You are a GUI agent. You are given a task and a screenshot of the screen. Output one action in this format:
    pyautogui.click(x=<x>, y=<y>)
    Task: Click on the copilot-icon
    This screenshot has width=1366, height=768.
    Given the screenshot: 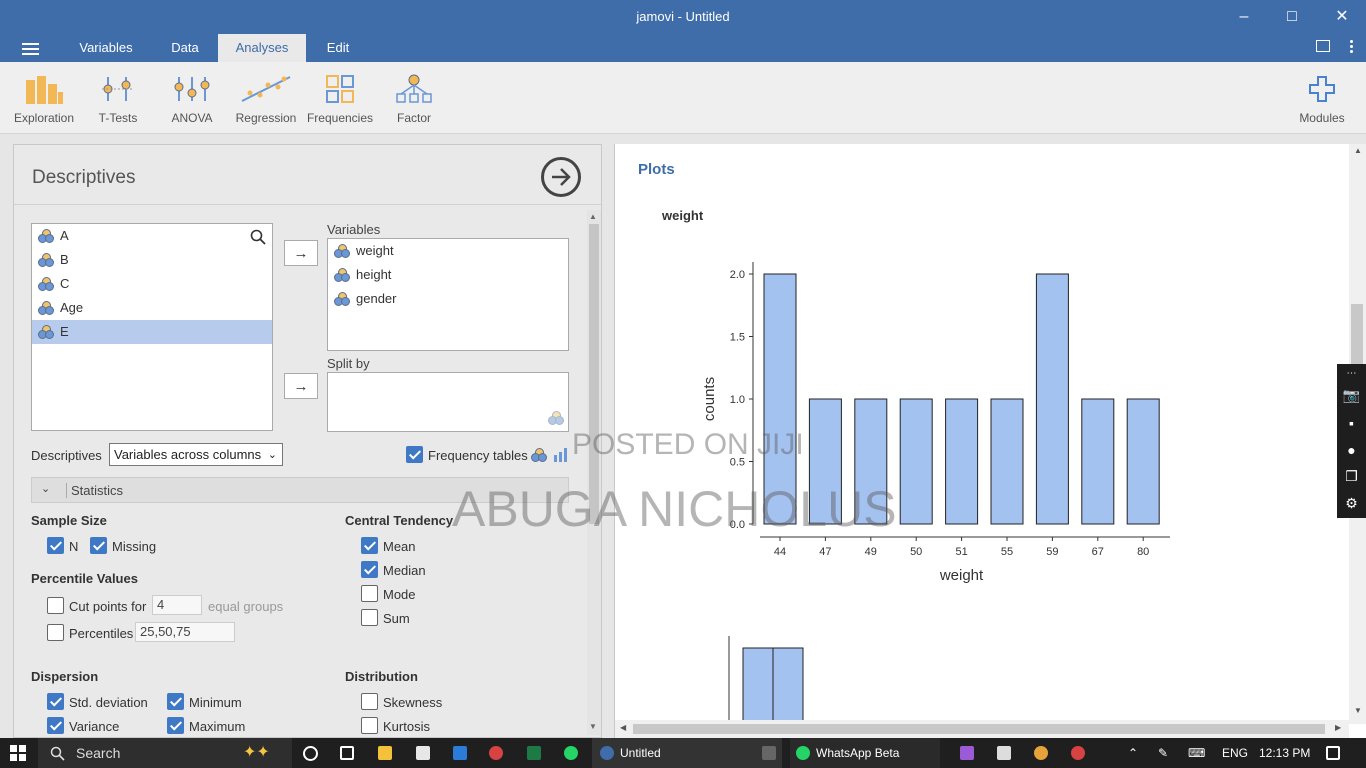 What is the action you would take?
    pyautogui.click(x=967, y=753)
    